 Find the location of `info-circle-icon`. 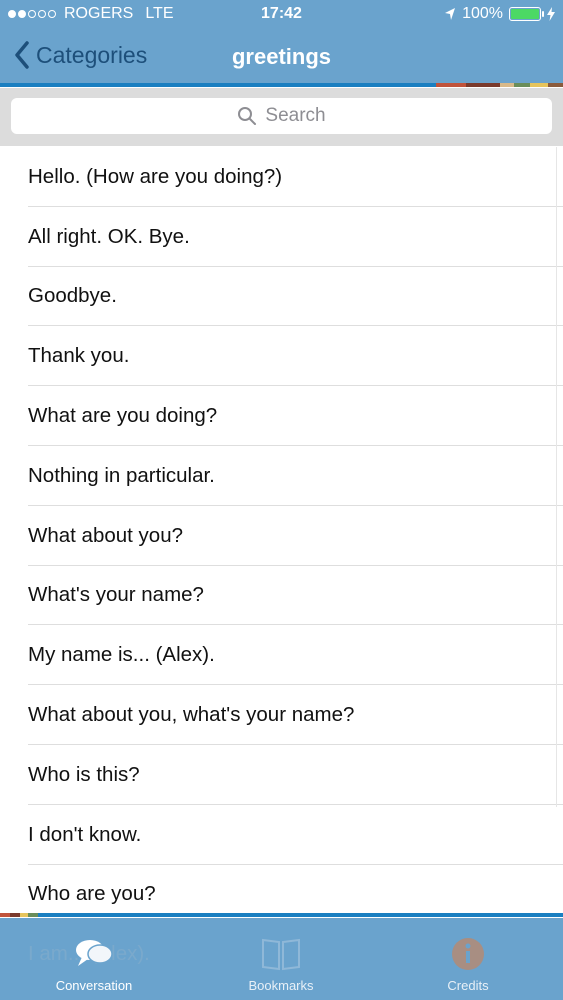

info-circle-icon is located at coordinates (468, 954).